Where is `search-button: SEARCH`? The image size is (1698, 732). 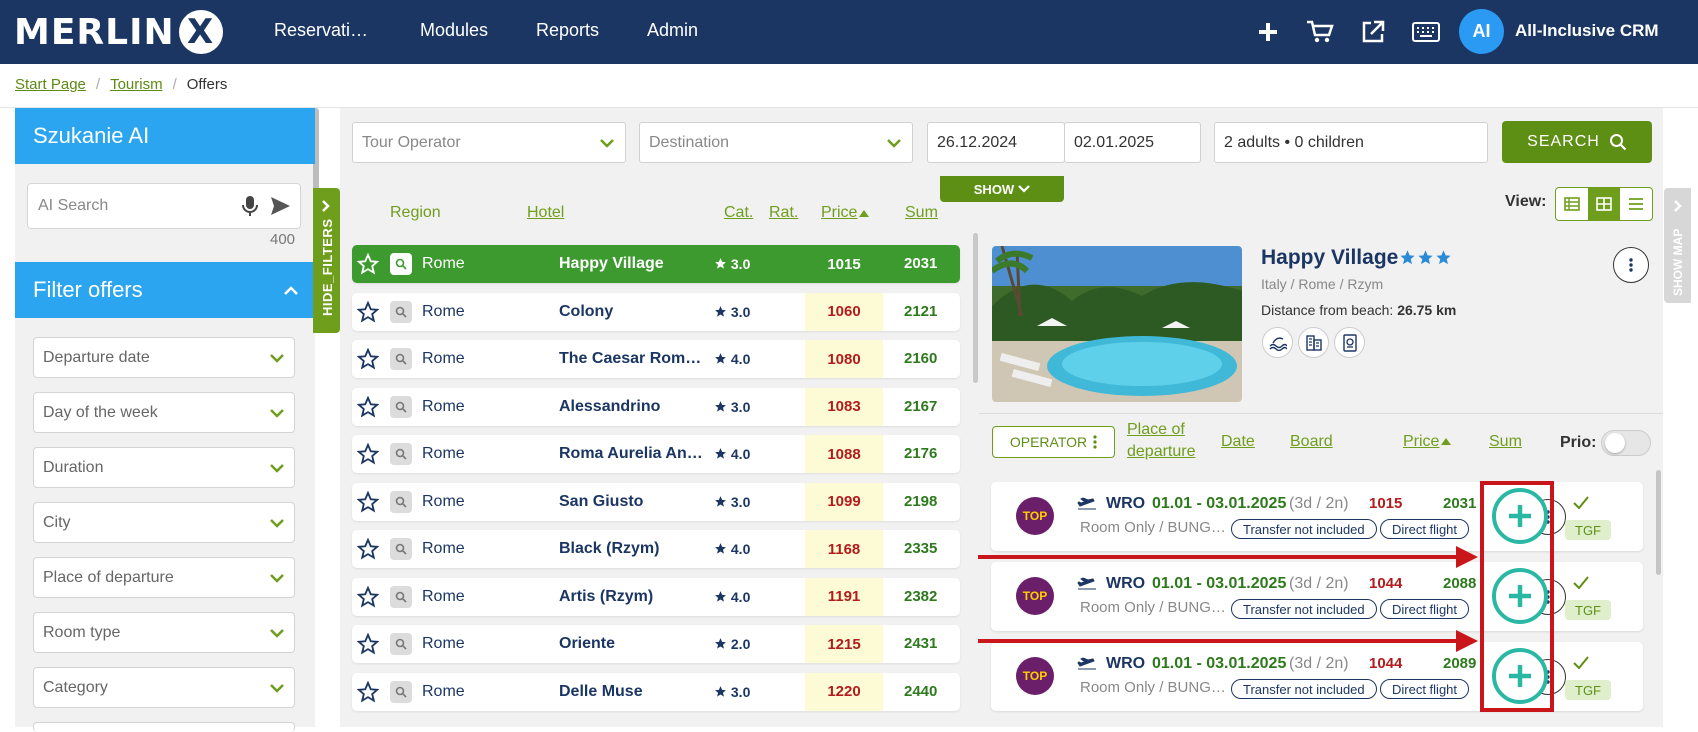
search-button: SEARCH is located at coordinates (1577, 142).